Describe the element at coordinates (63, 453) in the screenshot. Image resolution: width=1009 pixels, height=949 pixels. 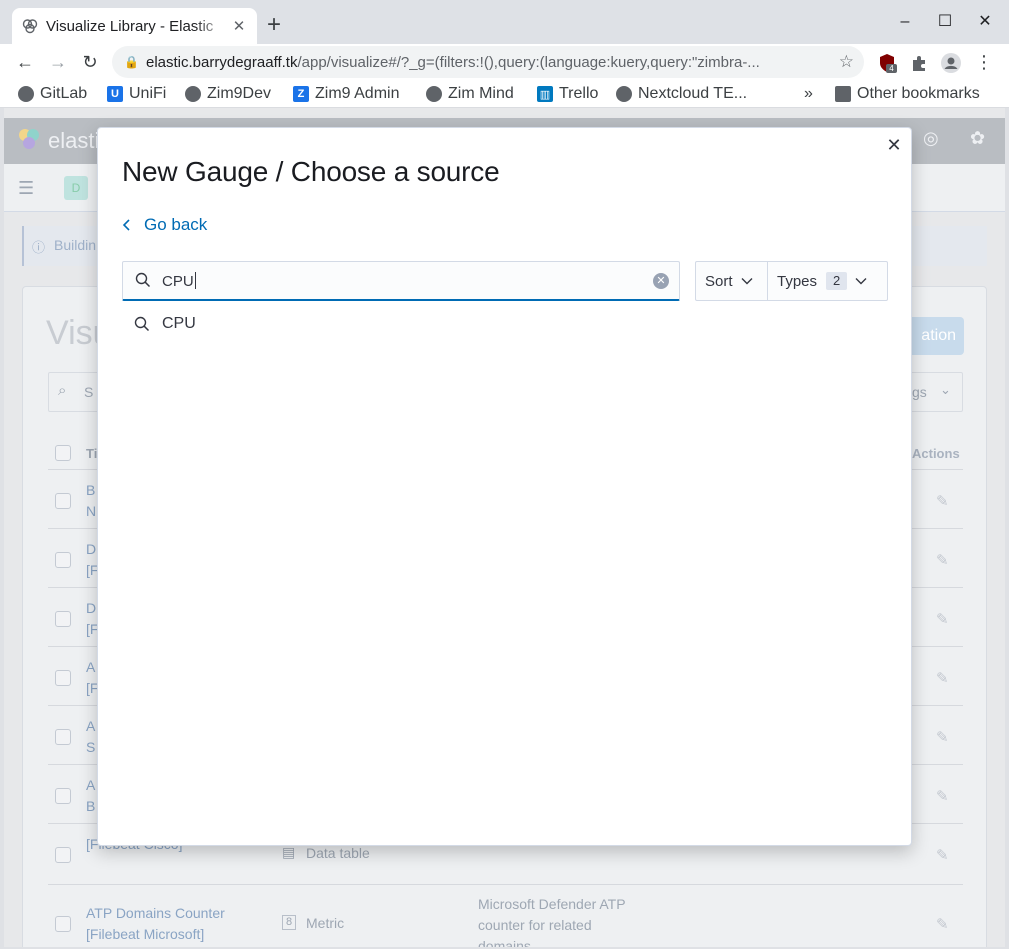
I see `select-all-checkbox` at that location.